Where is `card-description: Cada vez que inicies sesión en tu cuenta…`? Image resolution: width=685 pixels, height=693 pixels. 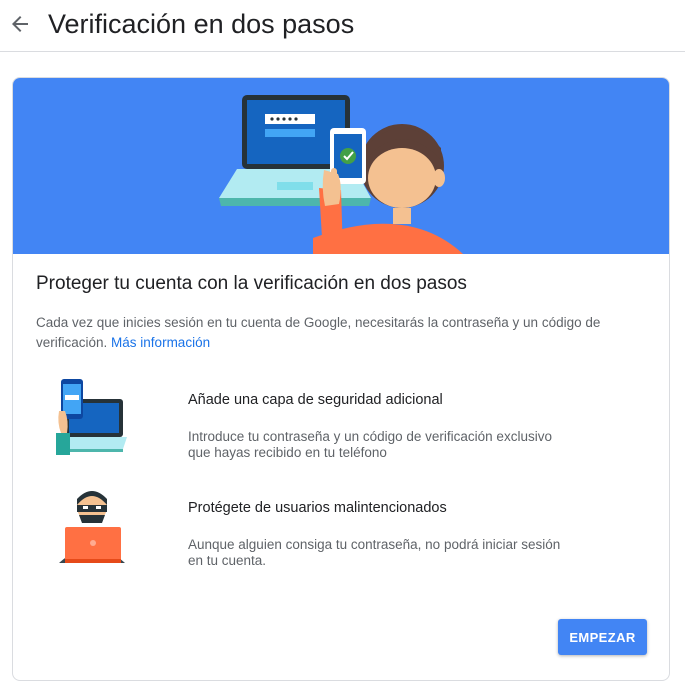
card-description: Cada vez que inicies sesión en tu cuenta… is located at coordinates (336, 333).